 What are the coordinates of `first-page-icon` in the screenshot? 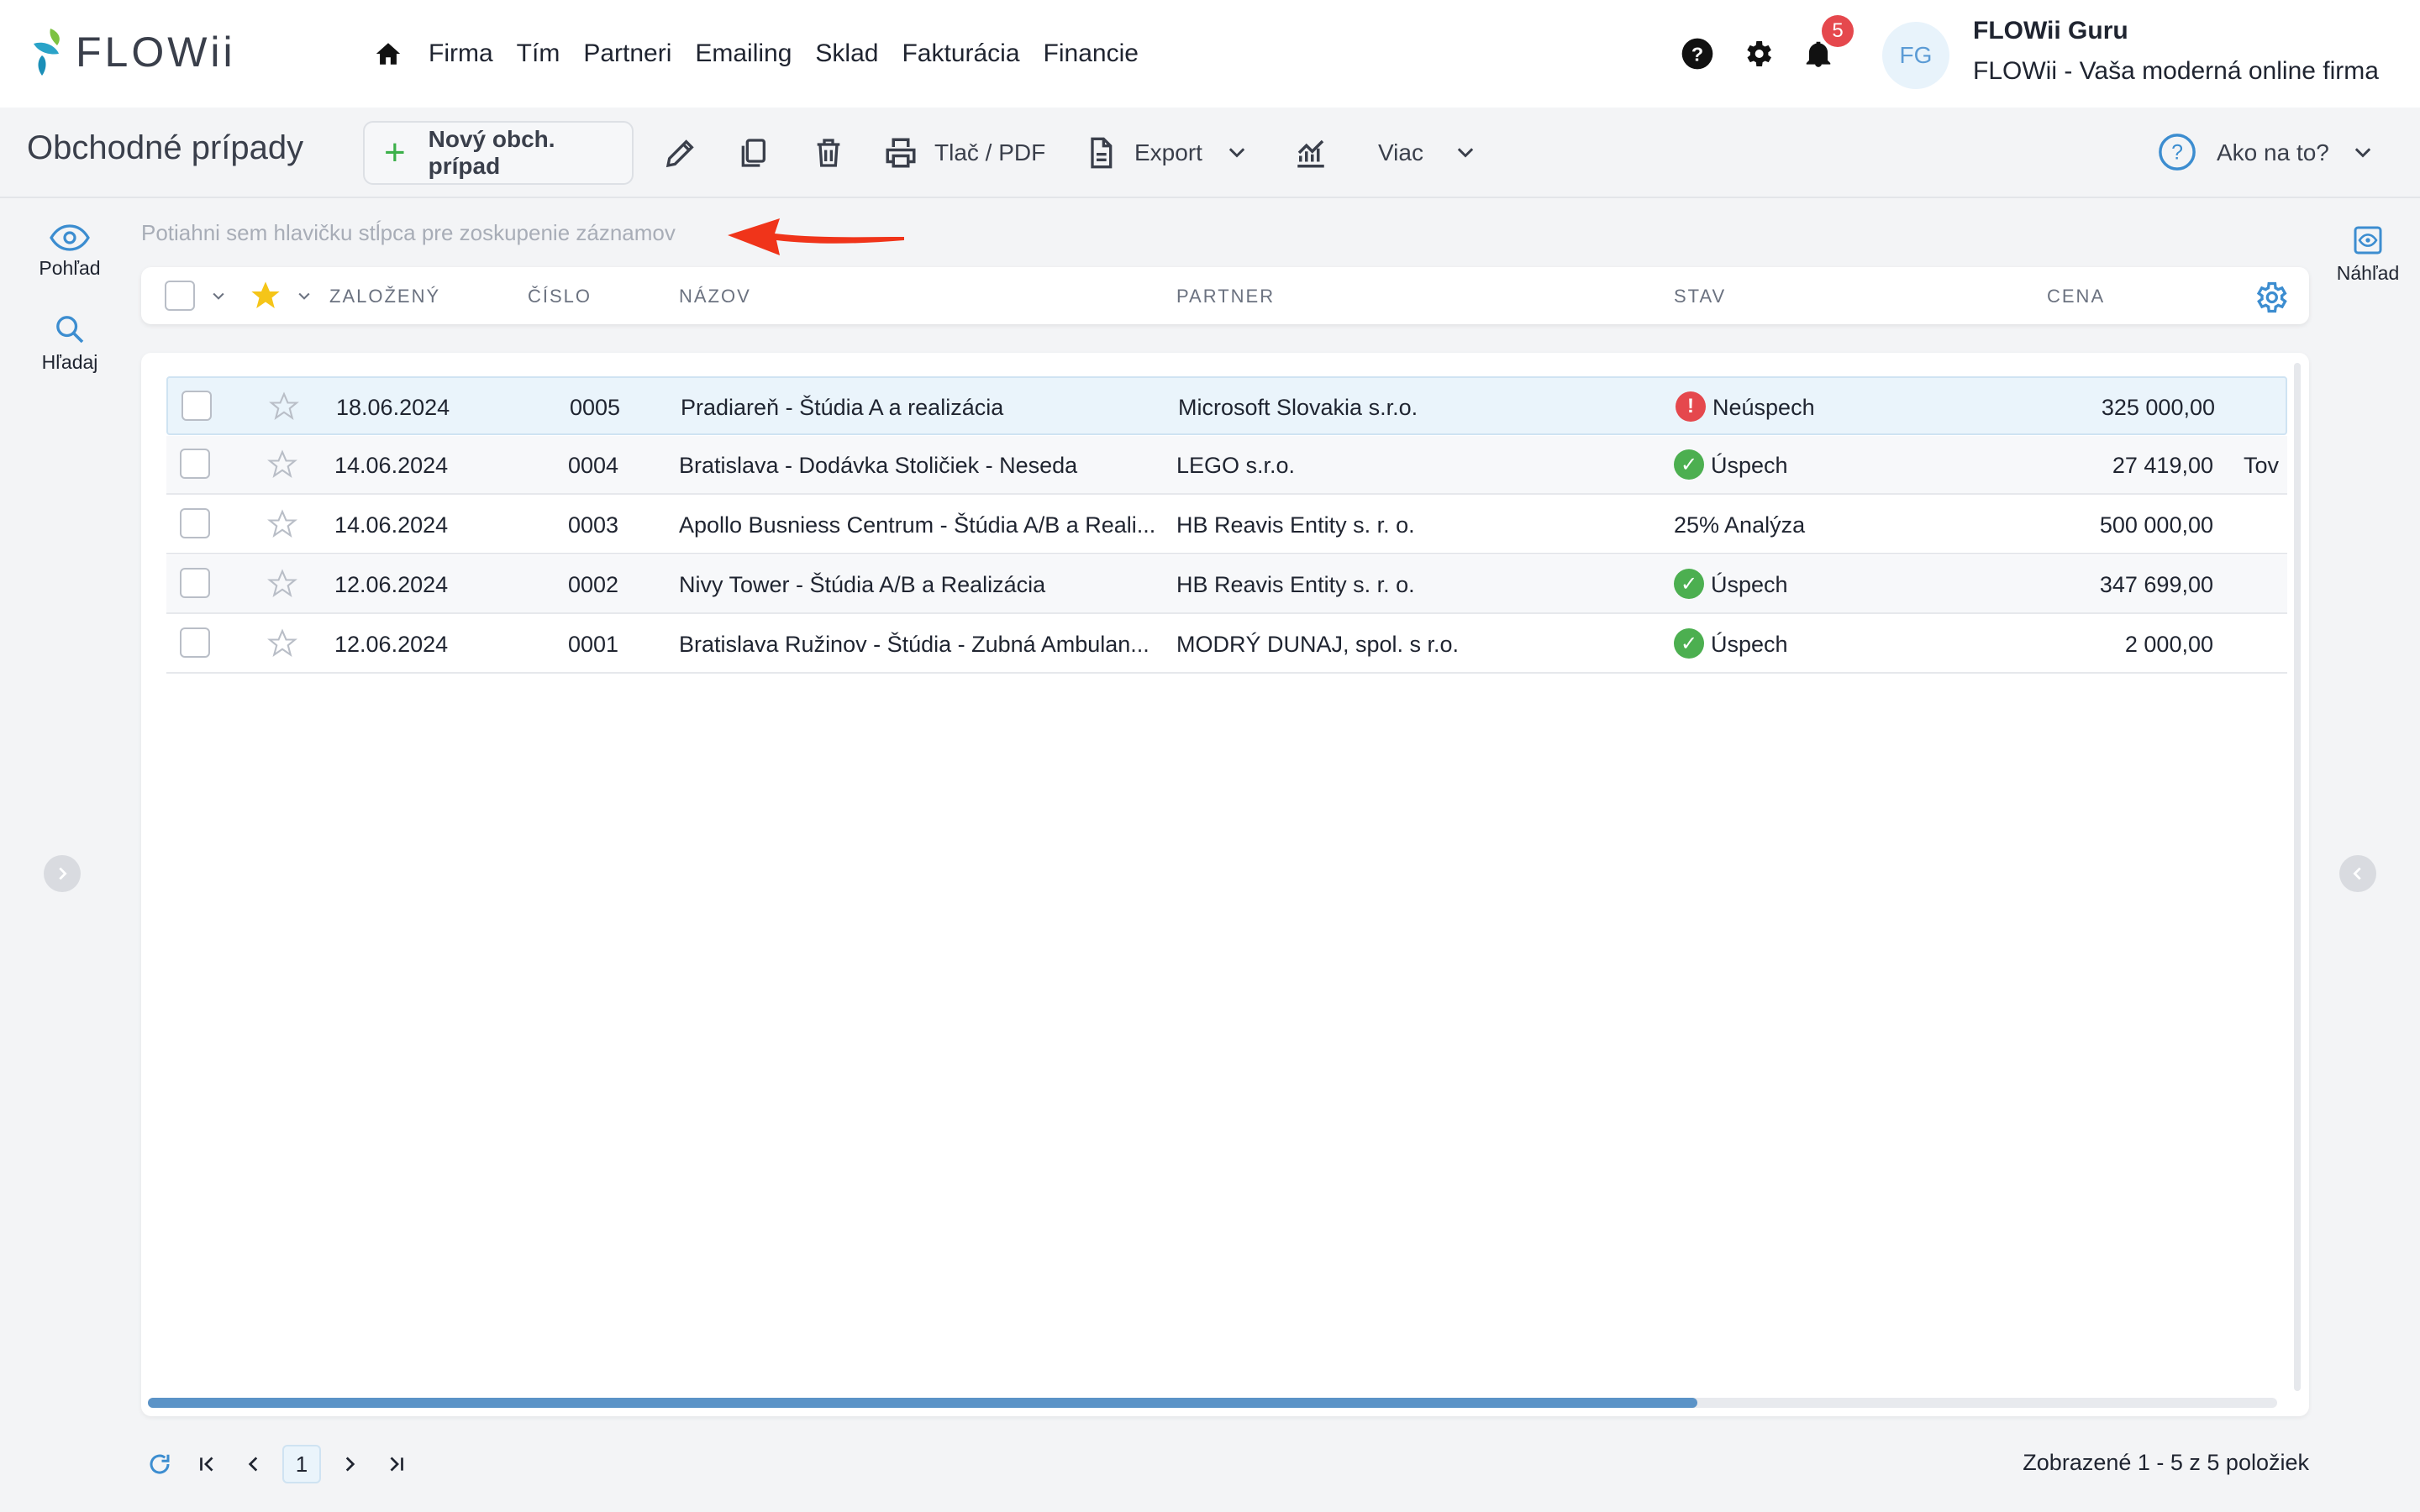 It's located at (206, 1464).